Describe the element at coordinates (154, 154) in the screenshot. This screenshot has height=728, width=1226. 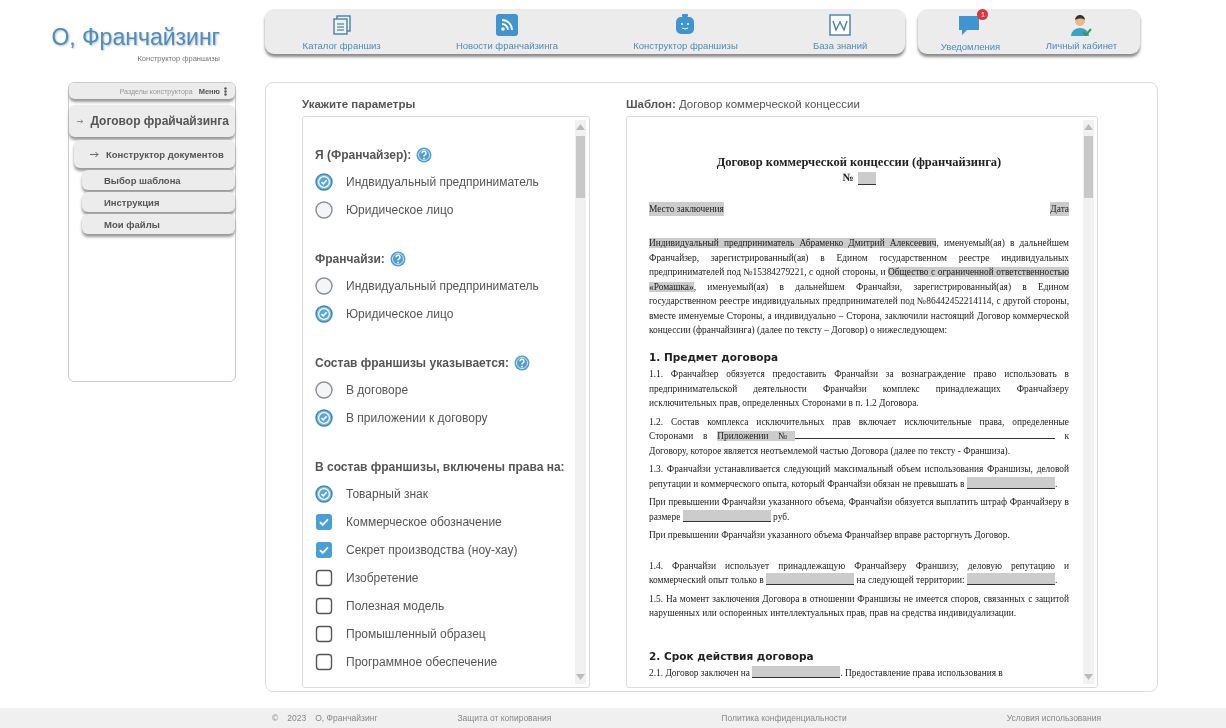
I see `sidebar-item: Конструктор документов` at that location.